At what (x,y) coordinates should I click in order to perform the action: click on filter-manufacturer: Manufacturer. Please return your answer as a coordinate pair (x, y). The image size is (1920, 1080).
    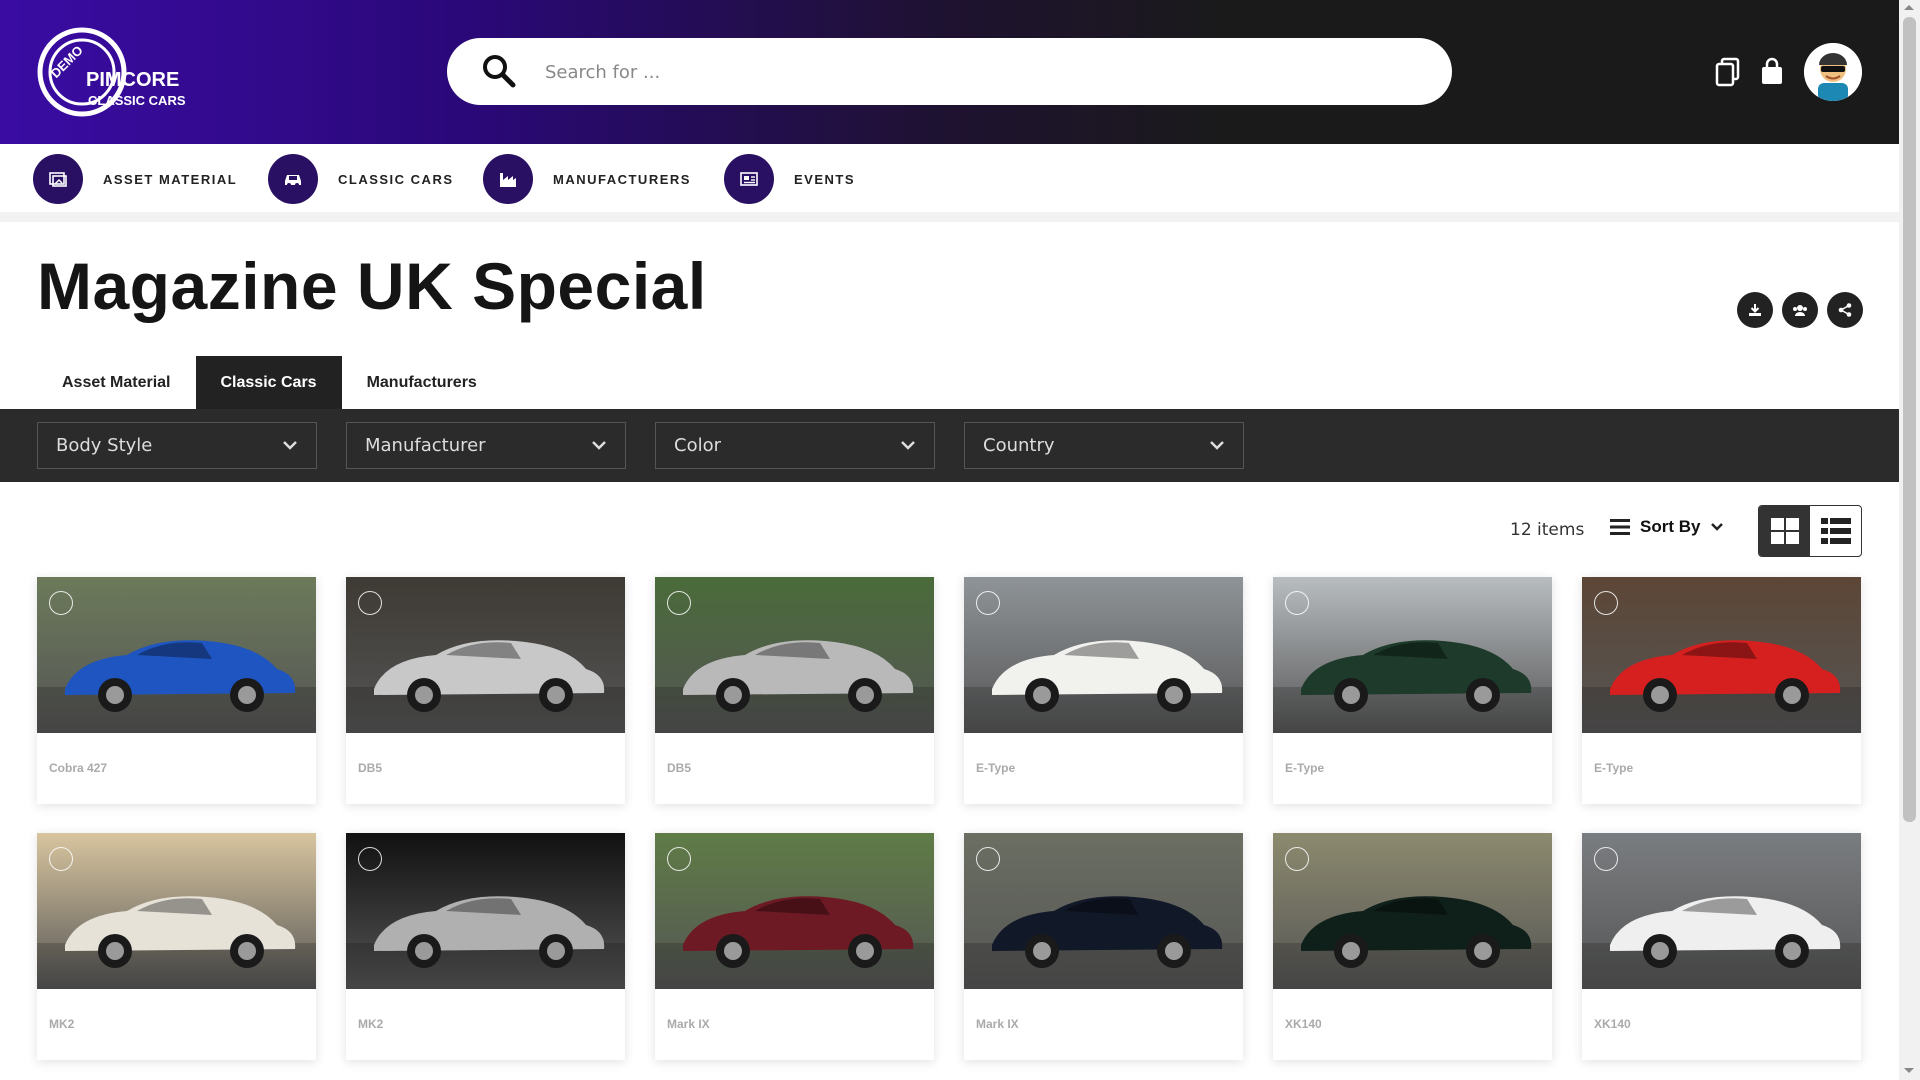
    Looking at the image, I should click on (486, 445).